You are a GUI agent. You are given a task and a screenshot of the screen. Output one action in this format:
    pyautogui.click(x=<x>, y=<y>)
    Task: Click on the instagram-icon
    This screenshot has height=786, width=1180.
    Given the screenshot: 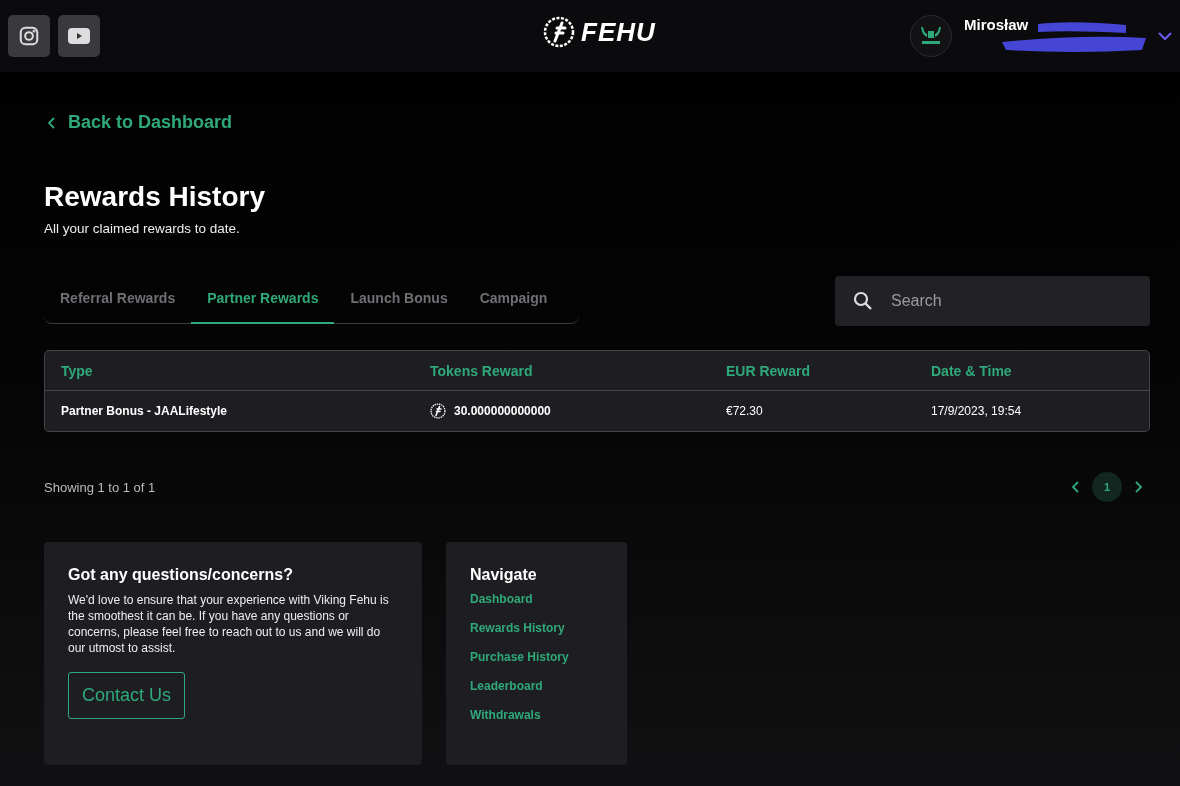 What is the action you would take?
    pyautogui.click(x=29, y=36)
    